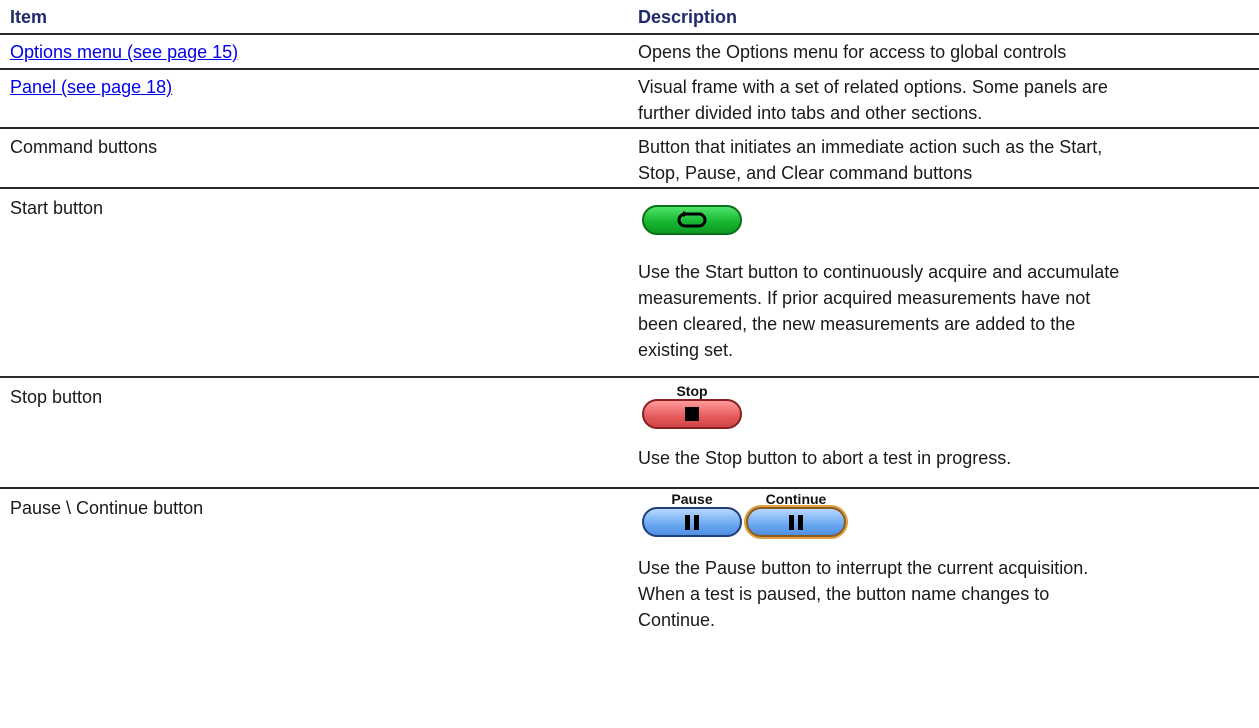 This screenshot has width=1259, height=728. What do you see at coordinates (805, 173) in the screenshot?
I see `command-buttons-description-line2: Stop, Pause, and Clear command buttons` at bounding box center [805, 173].